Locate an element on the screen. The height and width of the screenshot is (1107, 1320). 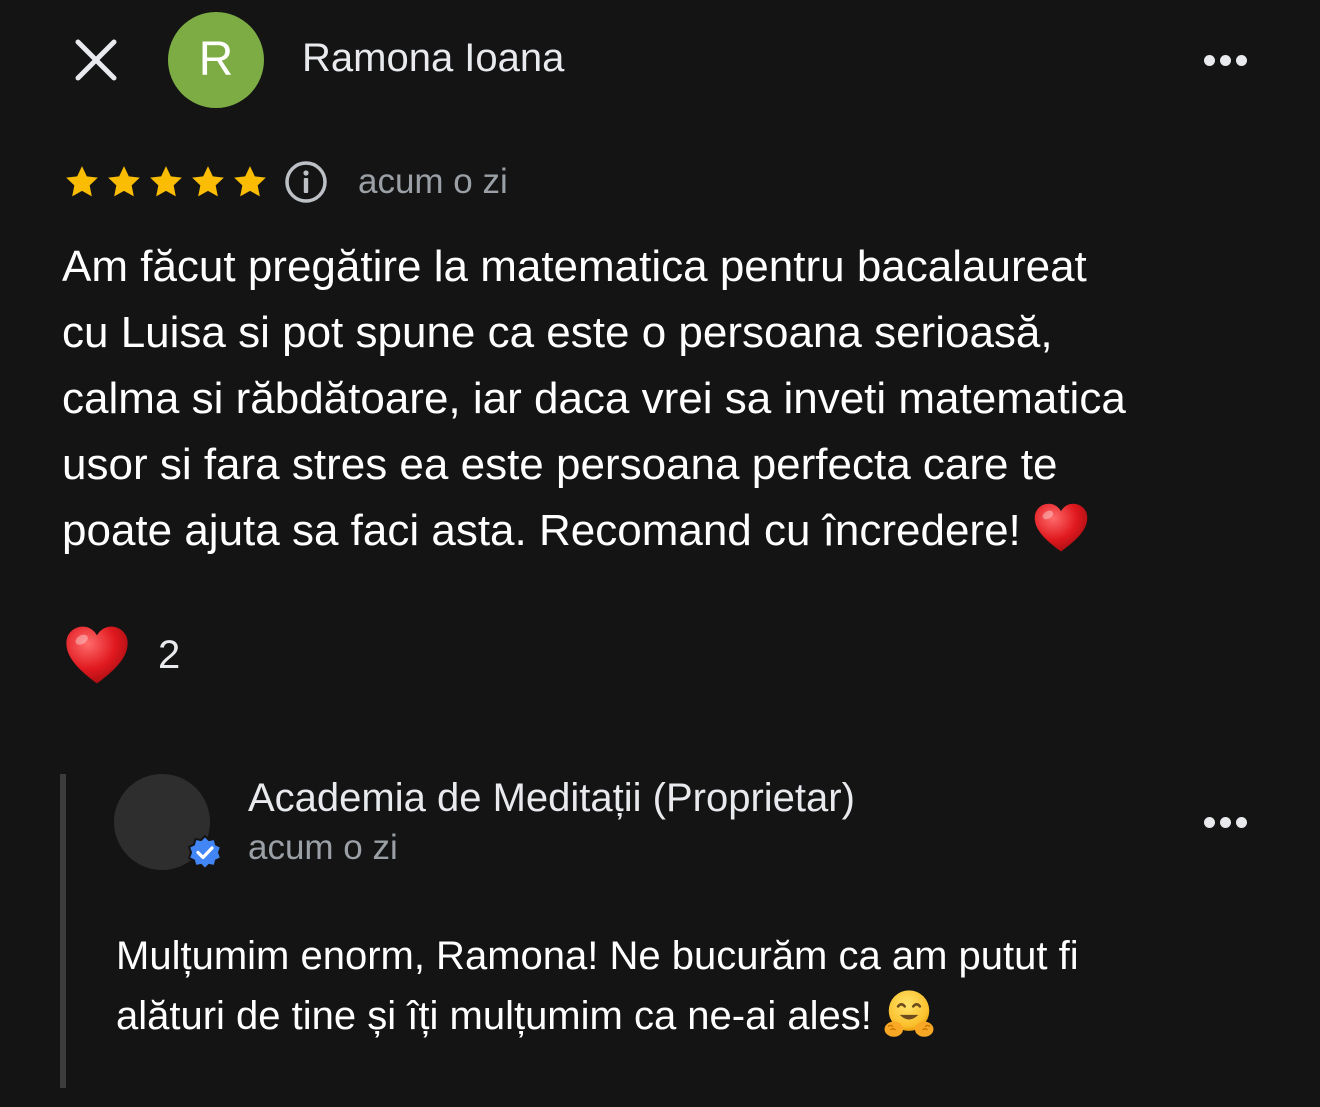
owner-name: Academia de Meditații (Proprietar) is located at coordinates (551, 798).